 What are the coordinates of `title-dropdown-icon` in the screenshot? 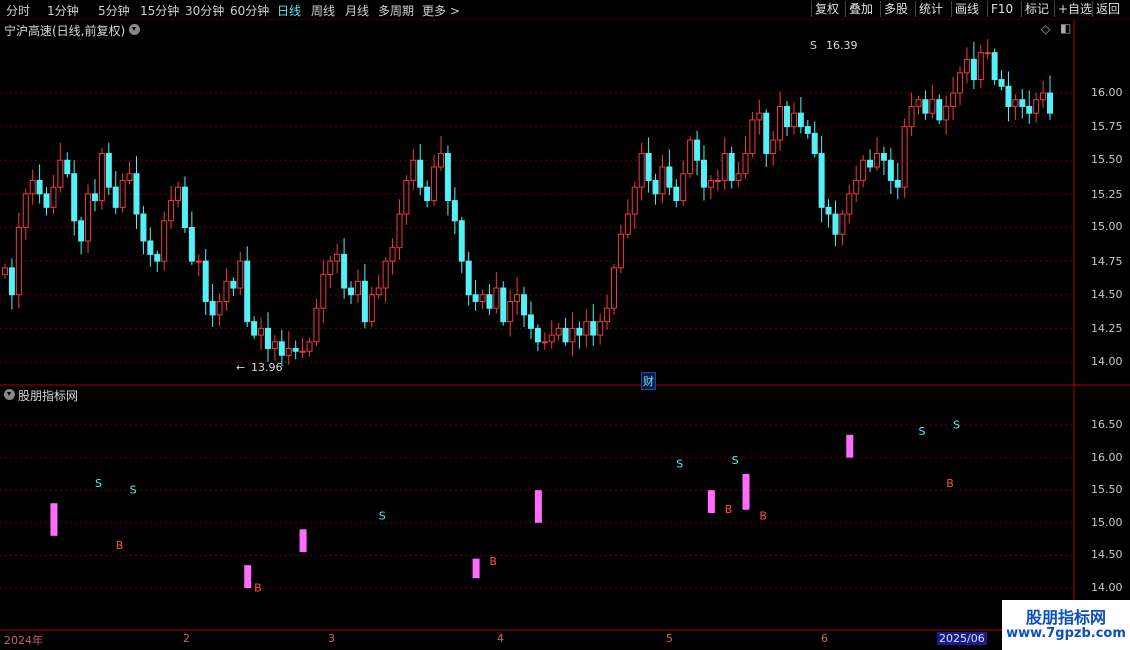 It's located at (134, 29).